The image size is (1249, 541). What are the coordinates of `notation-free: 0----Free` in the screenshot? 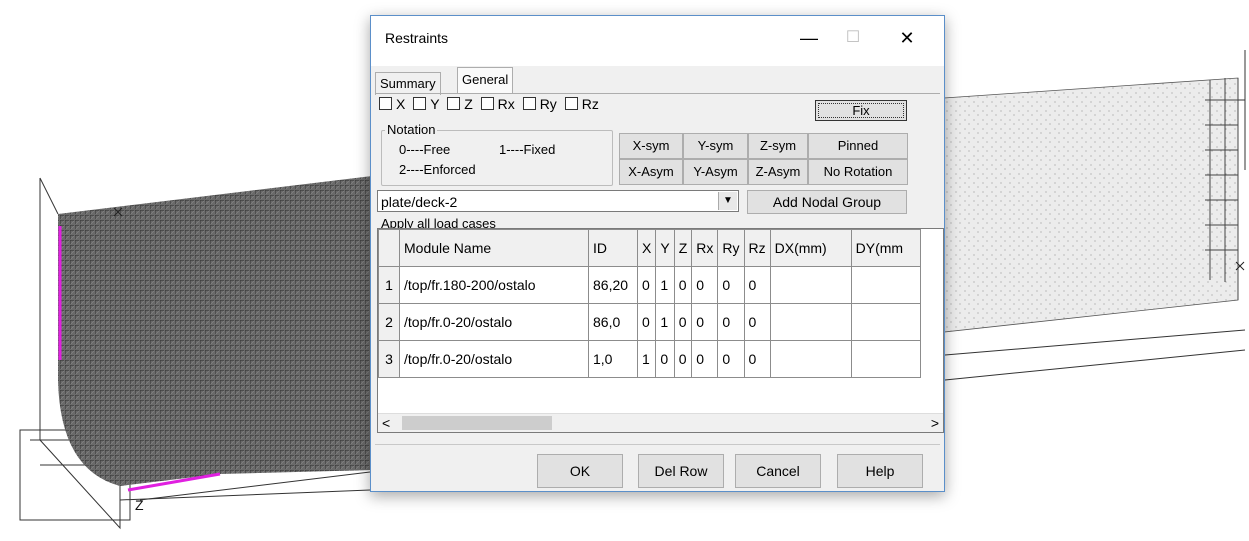 It's located at (425, 149).